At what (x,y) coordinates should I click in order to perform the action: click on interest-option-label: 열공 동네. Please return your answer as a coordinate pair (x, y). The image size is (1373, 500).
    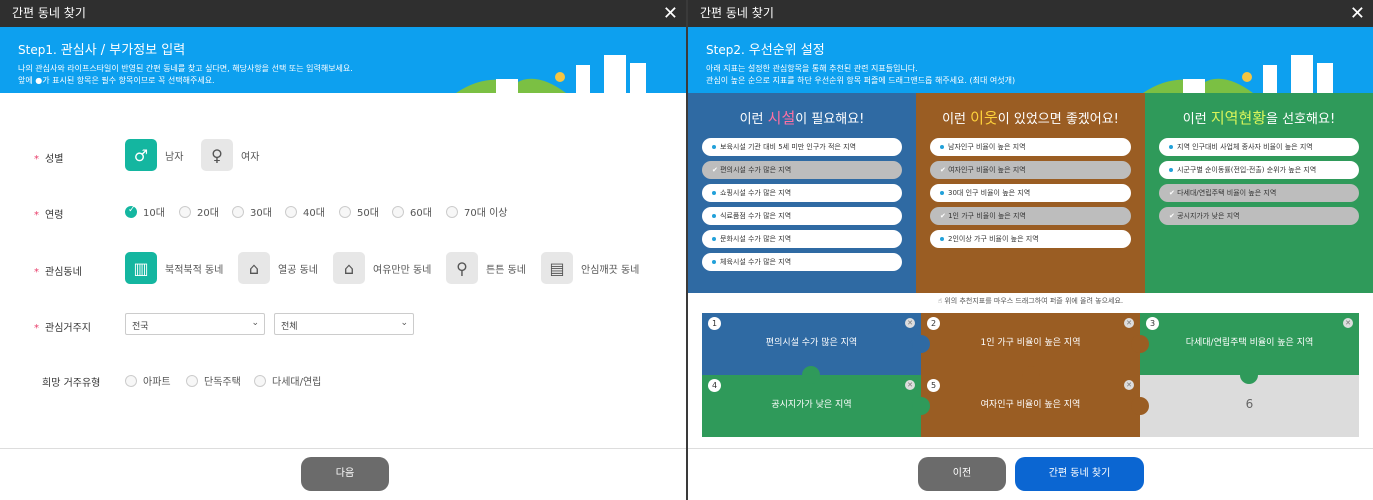
    Looking at the image, I should click on (298, 270).